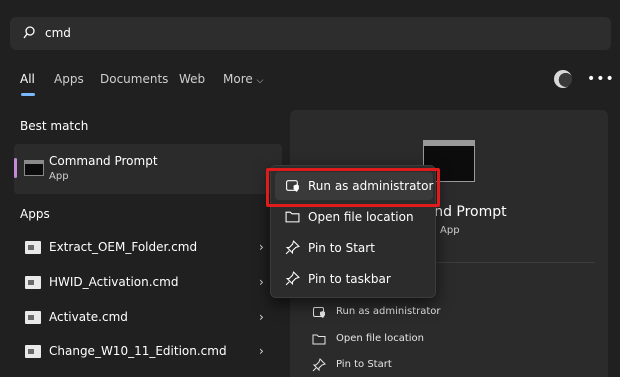 This screenshot has width=620, height=377. I want to click on active-tab-indicator, so click(28, 94).